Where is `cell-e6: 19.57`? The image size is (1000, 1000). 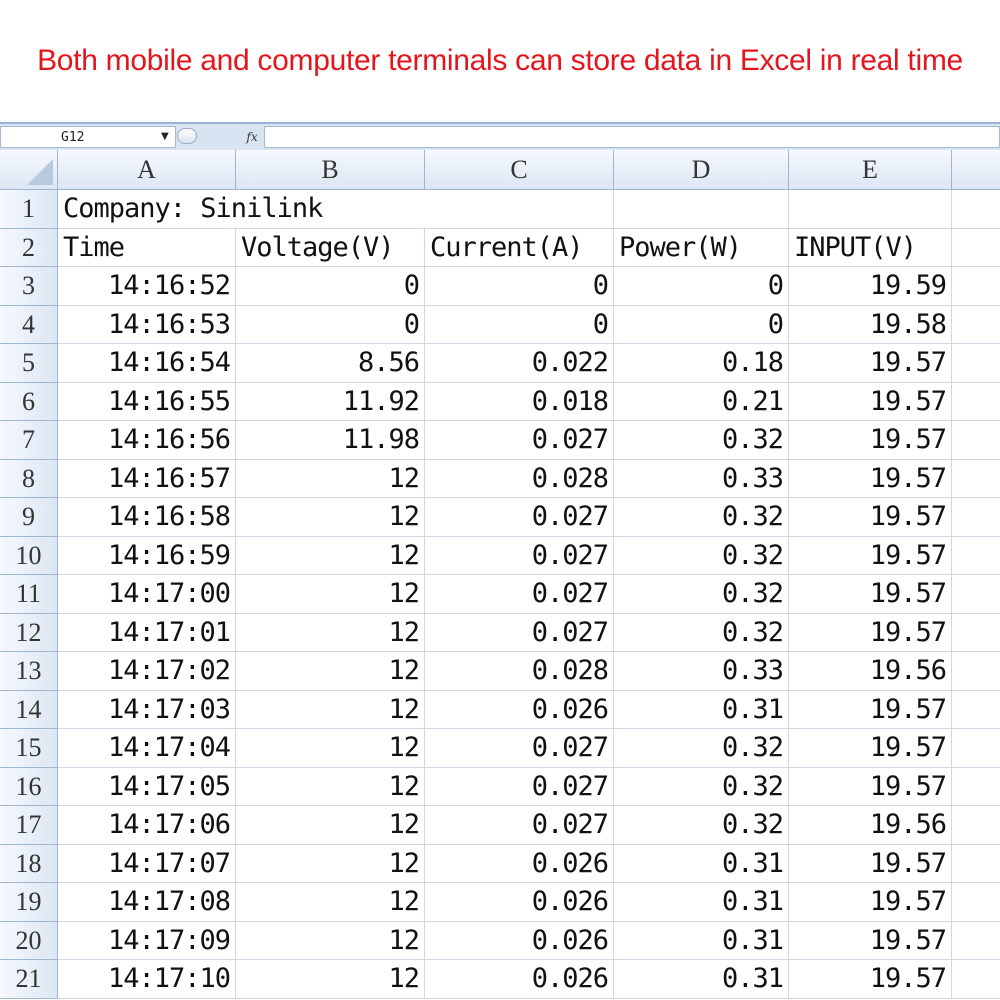
cell-e6: 19.57 is located at coordinates (870, 401).